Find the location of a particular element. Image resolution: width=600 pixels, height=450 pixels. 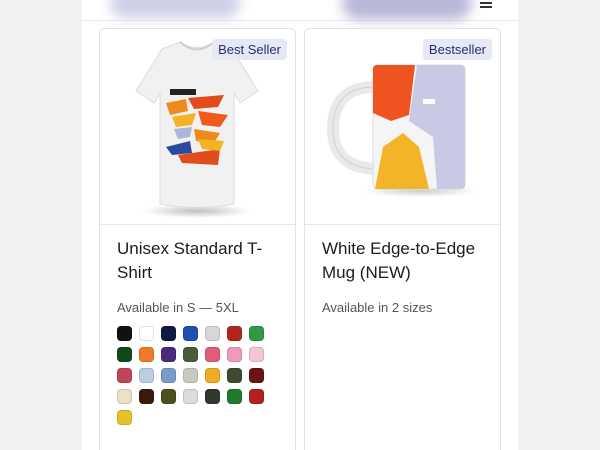

bestseller-badge: Bestseller is located at coordinates (457, 49).